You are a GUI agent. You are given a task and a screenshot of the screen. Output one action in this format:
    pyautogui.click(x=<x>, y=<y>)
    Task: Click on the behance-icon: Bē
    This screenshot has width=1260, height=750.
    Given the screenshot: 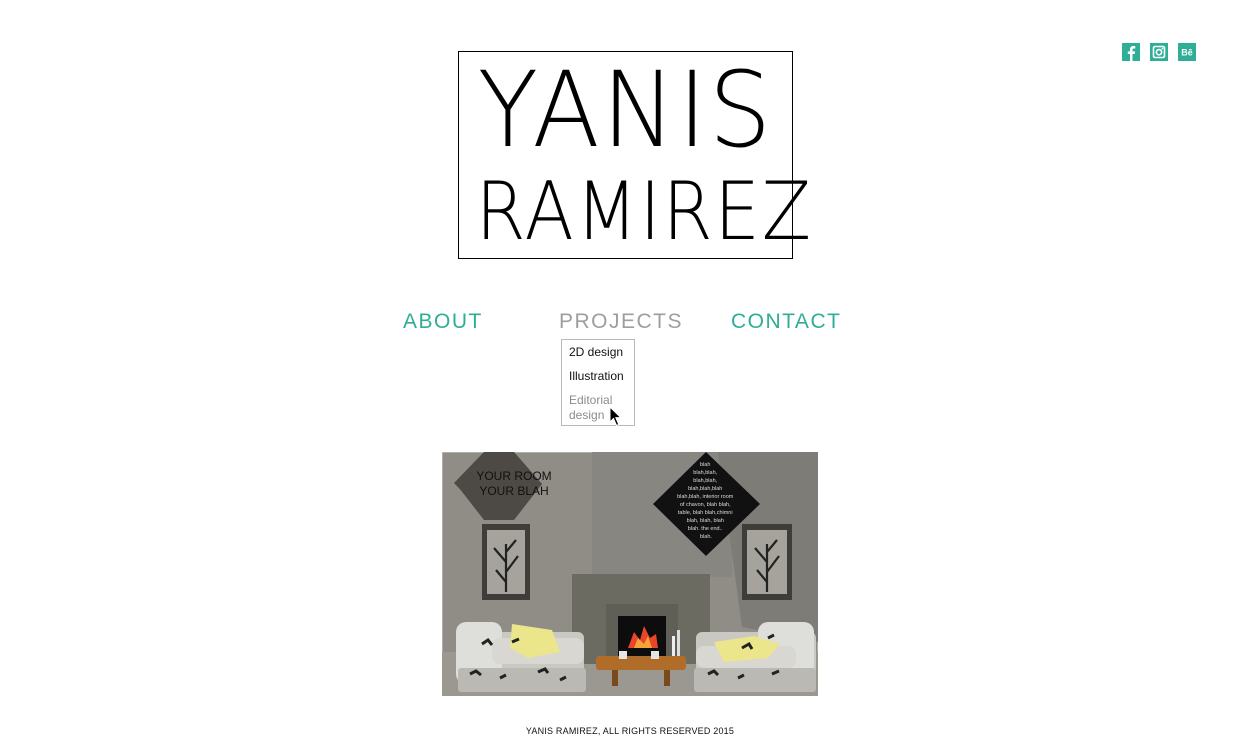 What is the action you would take?
    pyautogui.click(x=1187, y=52)
    